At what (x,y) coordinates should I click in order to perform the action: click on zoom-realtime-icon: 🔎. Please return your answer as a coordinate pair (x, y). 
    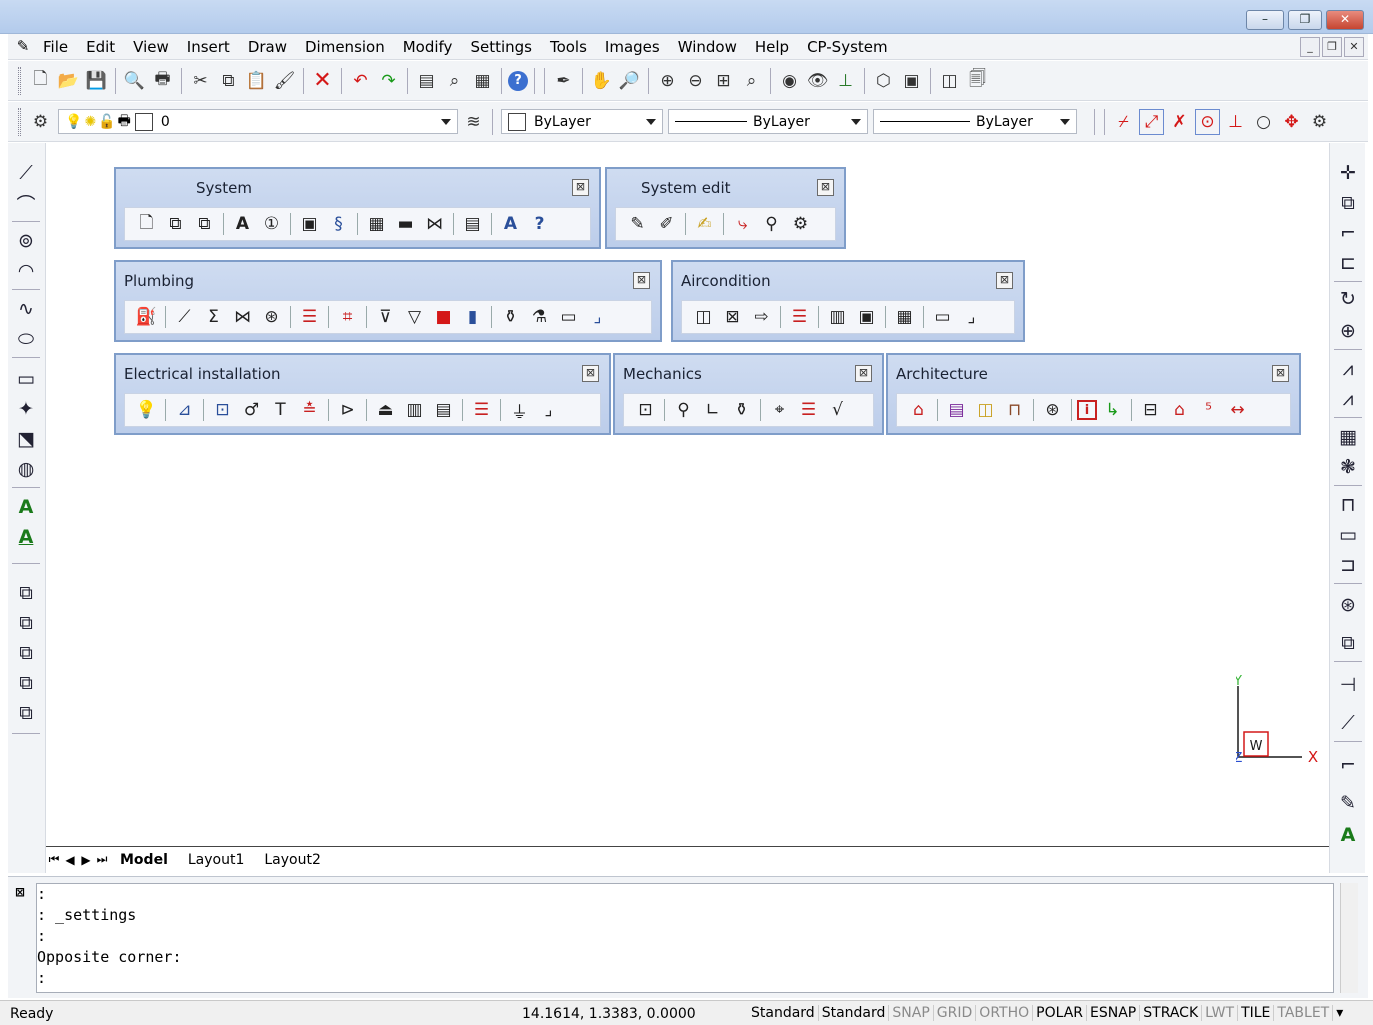
    Looking at the image, I should click on (629, 81).